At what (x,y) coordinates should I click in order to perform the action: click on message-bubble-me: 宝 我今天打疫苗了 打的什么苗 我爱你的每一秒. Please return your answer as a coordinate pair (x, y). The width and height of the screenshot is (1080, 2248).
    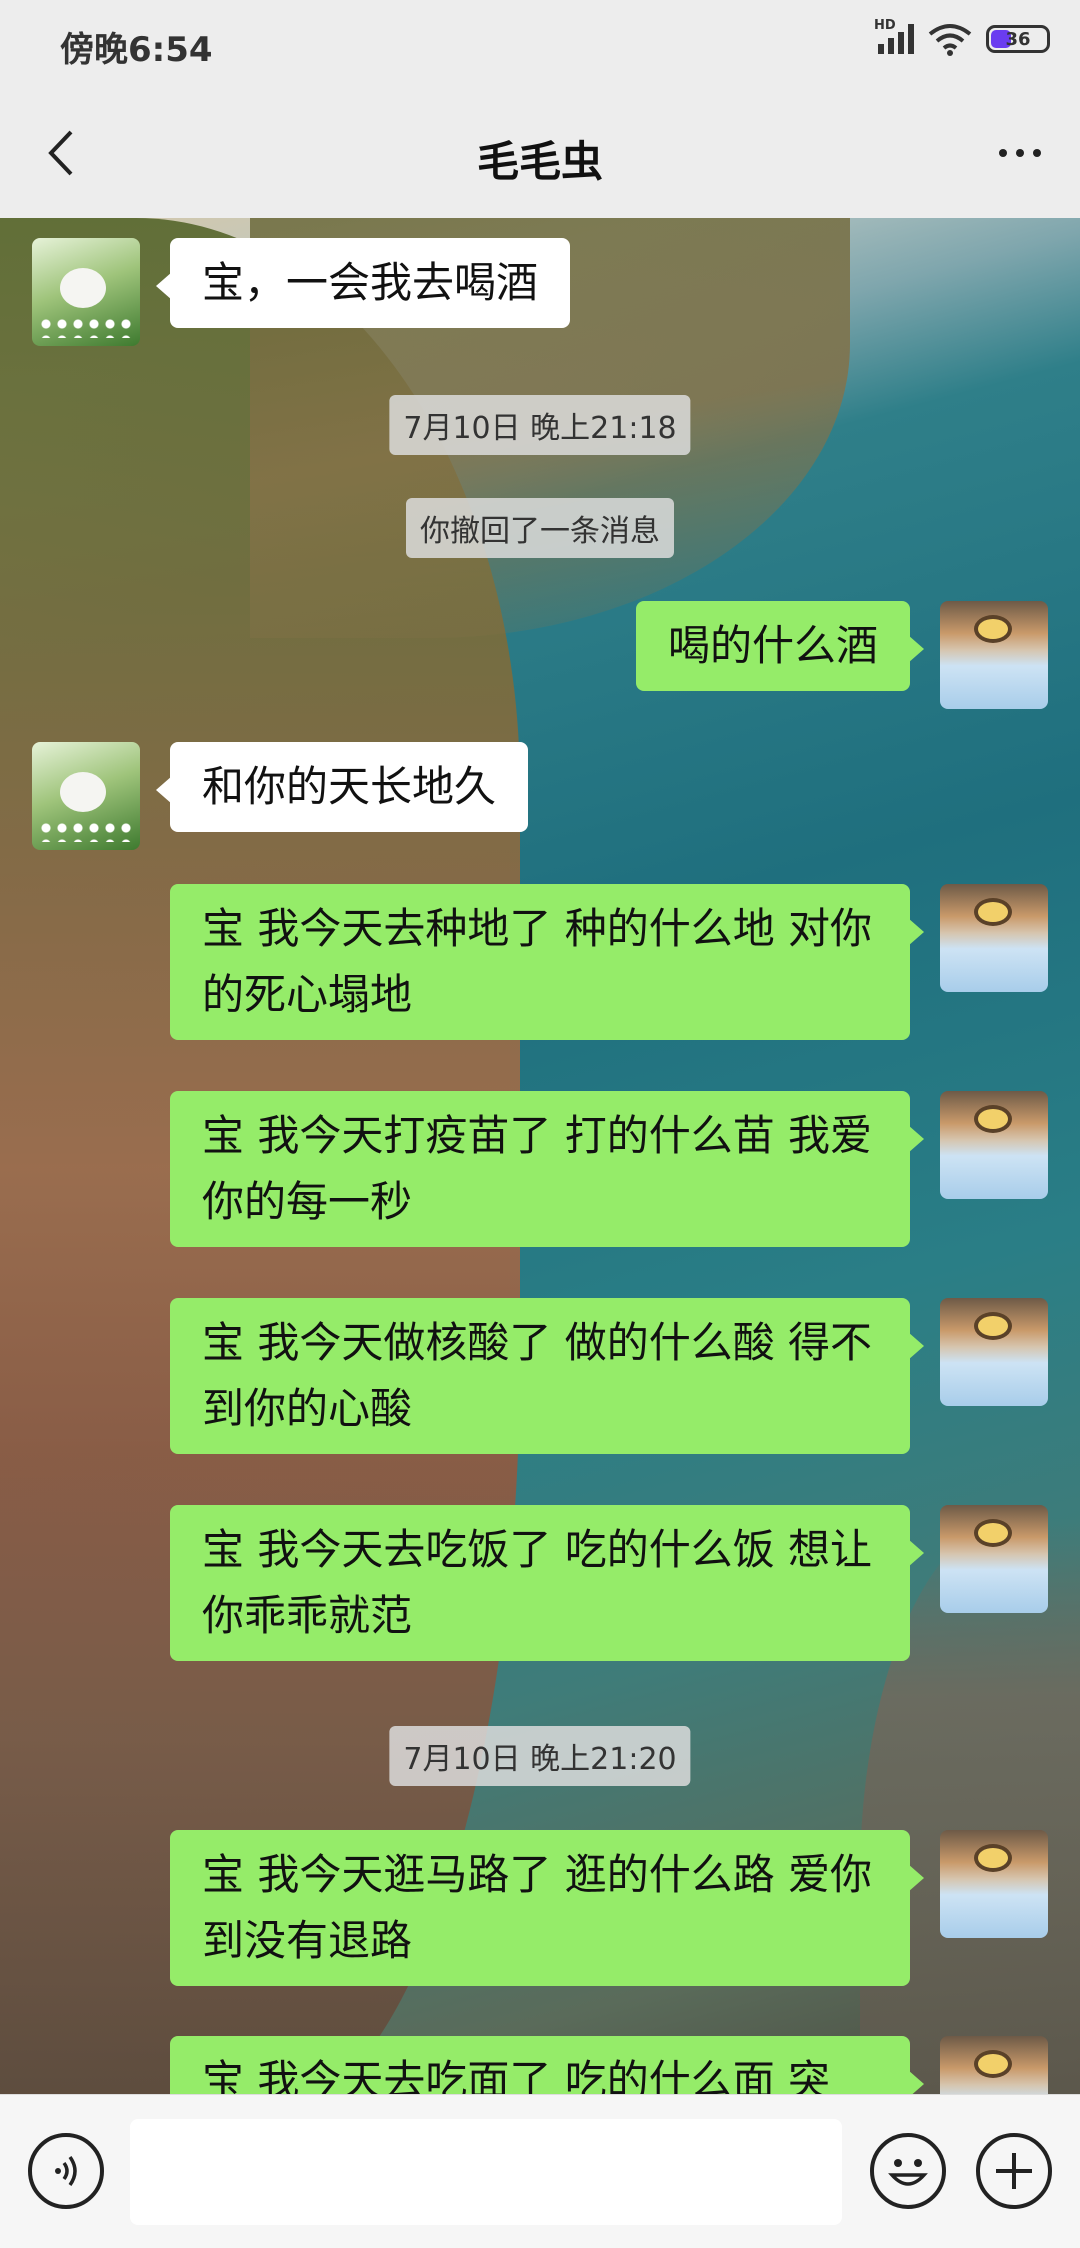
    Looking at the image, I should click on (547, 1169).